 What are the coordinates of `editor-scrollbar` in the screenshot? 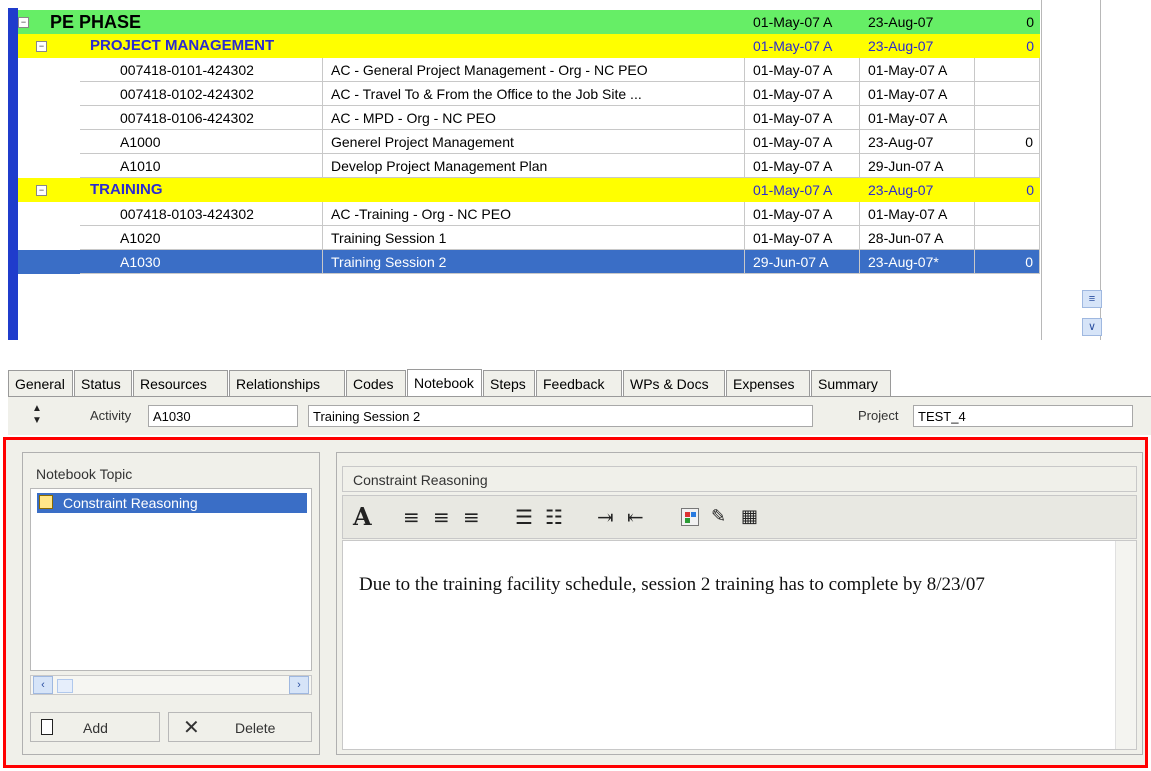 It's located at (1125, 645).